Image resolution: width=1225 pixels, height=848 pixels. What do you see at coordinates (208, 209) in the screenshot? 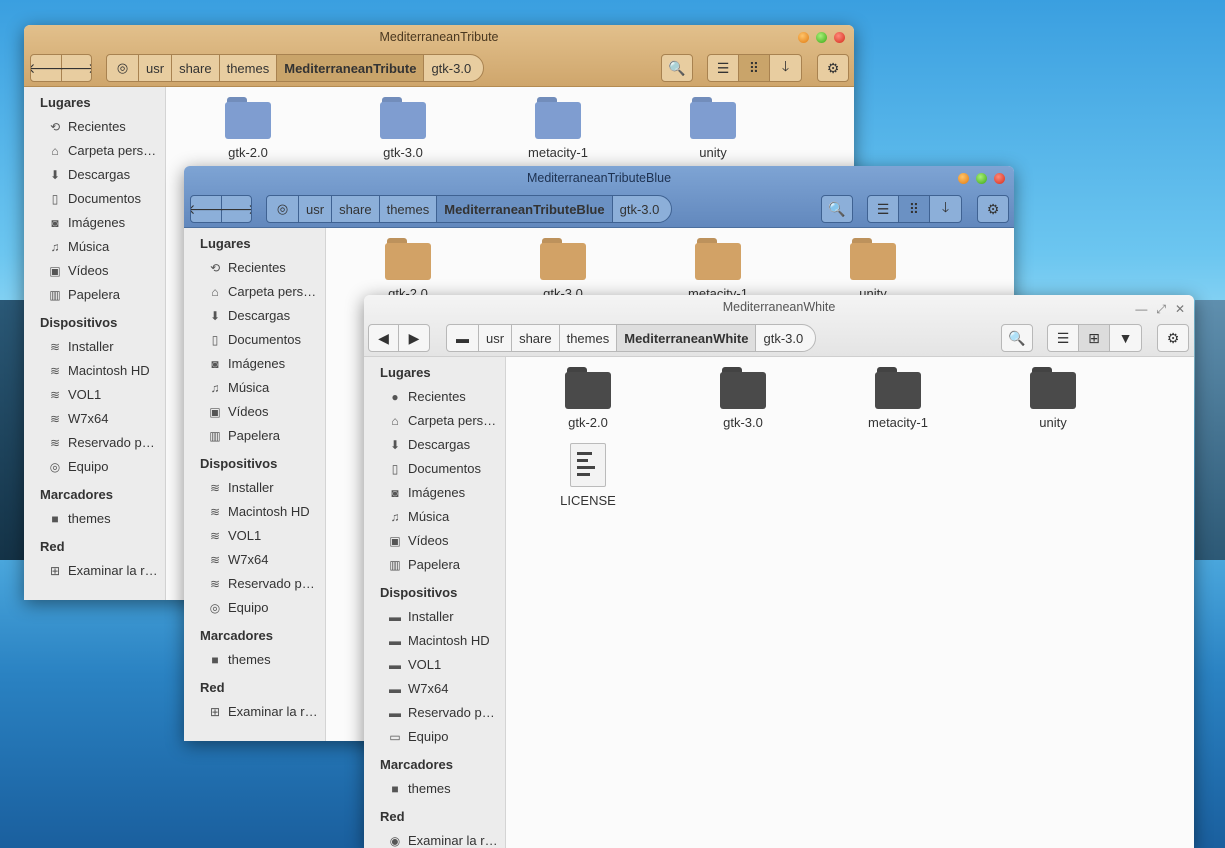
I see `back-button: 🡐` at bounding box center [208, 209].